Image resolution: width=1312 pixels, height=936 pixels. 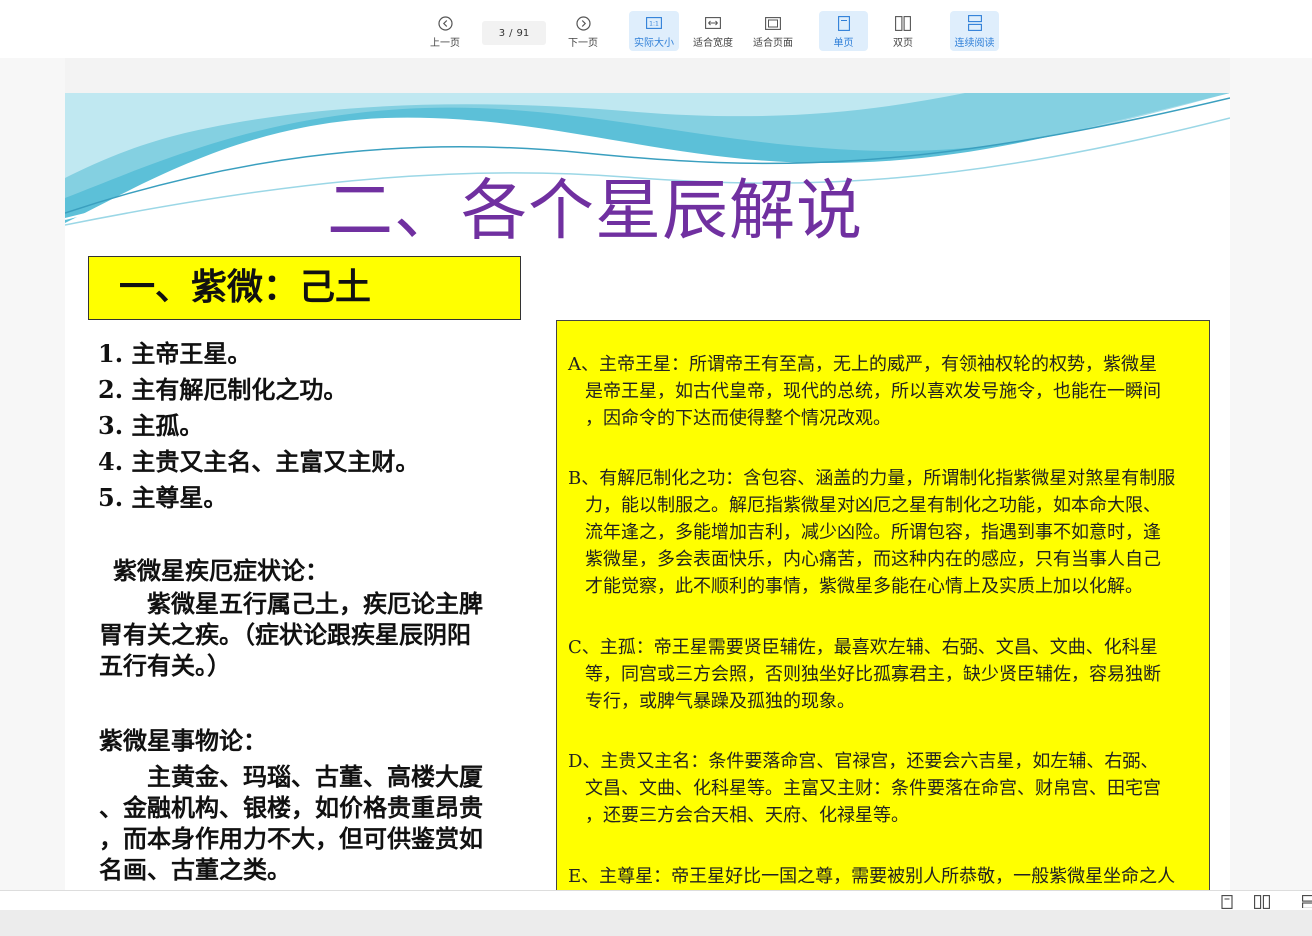 I want to click on text-line: 文昌、文曲、化科星等。主富又主财：条件要落在命宫、财帛宫、田宅宫, so click(x=873, y=788).